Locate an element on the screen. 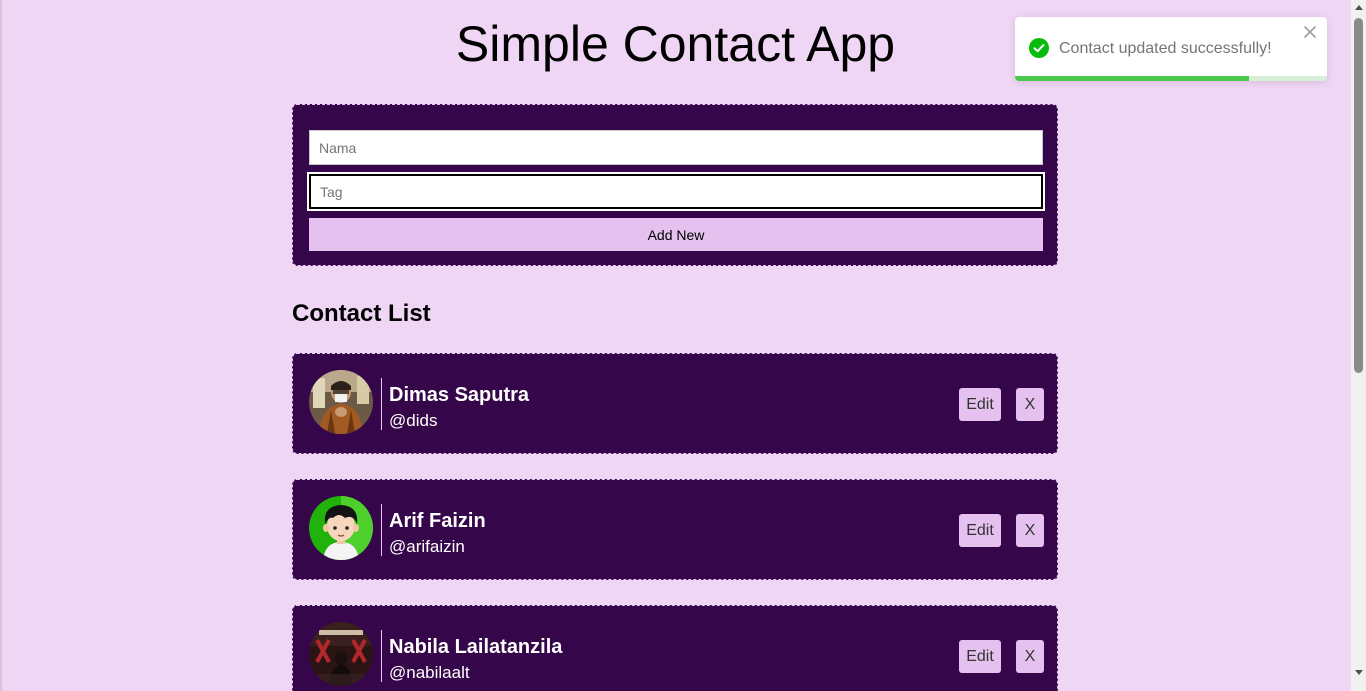 The image size is (1366, 691). scrollbar is located at coordinates (1358, 345).